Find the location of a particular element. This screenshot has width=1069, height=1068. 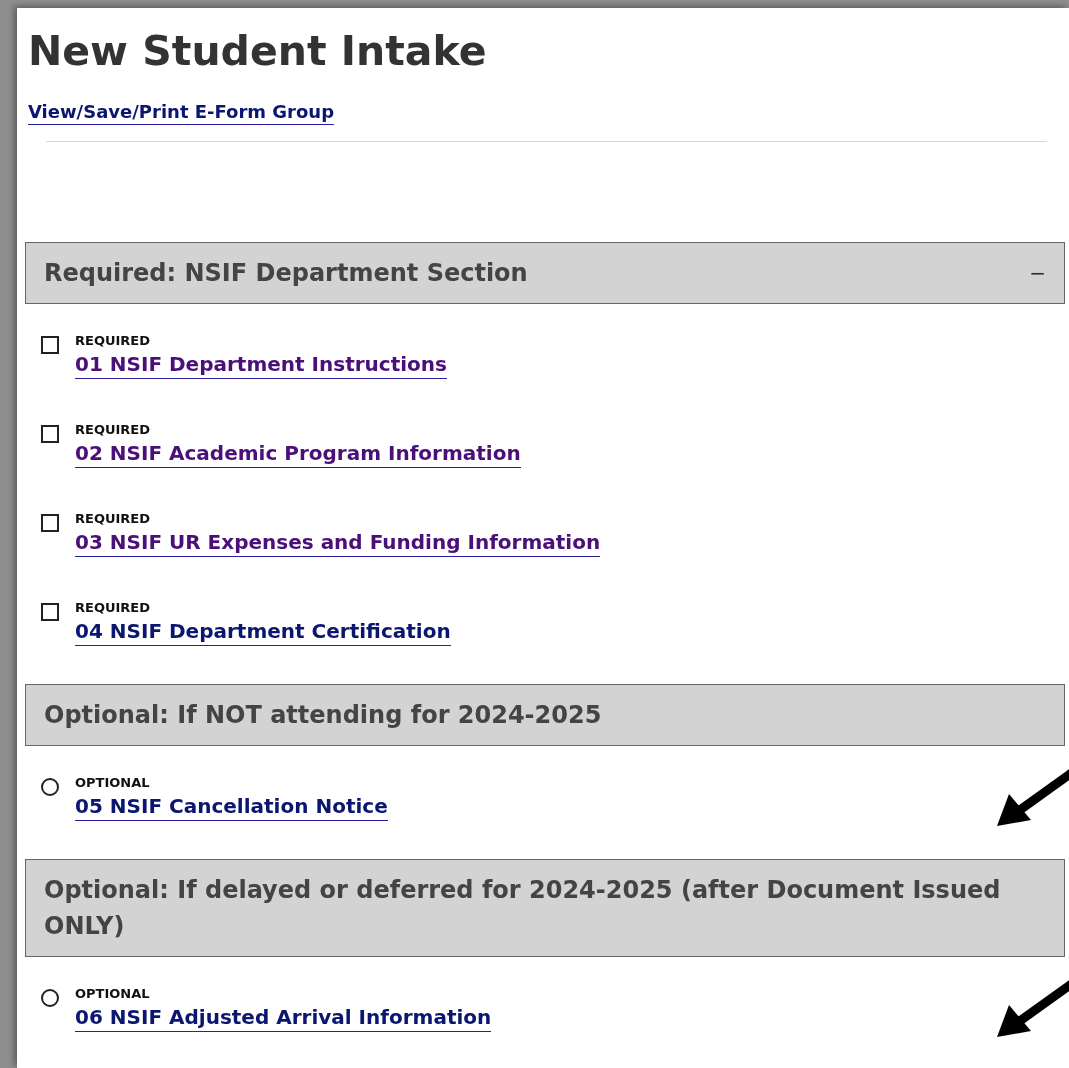

section-header: Optional: If delayed or deferred for 2024-2025 (after Document Issued ONLY) is located at coordinates (545, 908).